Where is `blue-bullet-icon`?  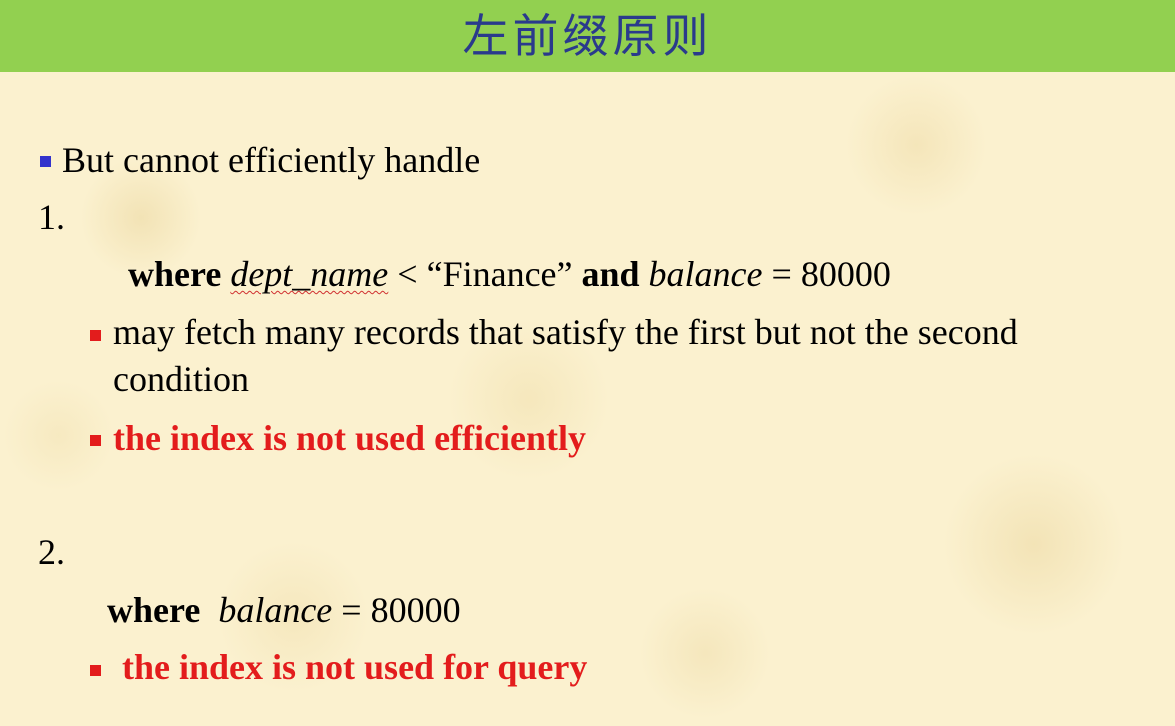 blue-bullet-icon is located at coordinates (45, 161).